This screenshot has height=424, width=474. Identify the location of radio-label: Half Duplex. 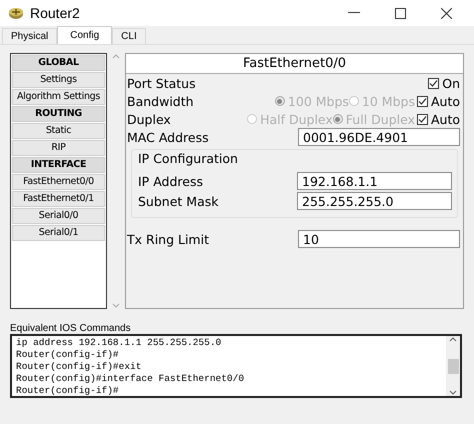
(296, 119).